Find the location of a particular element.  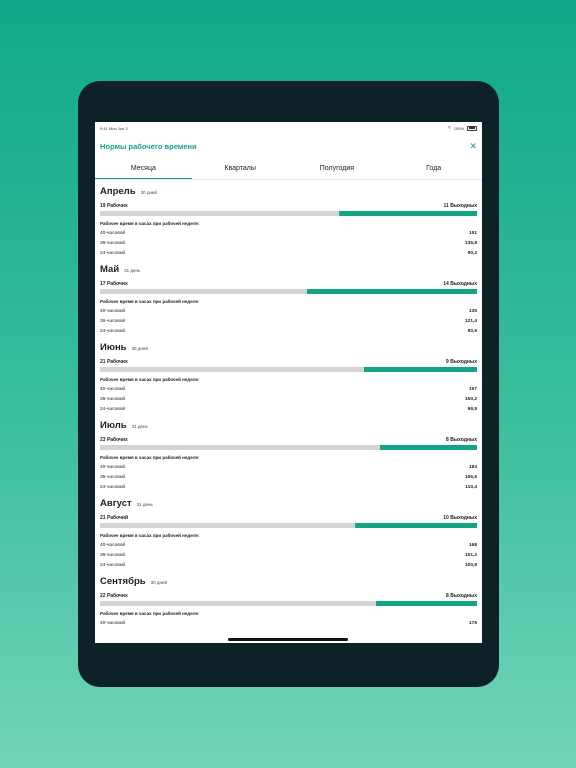

tab-quarters: Кварталы is located at coordinates (240, 168).